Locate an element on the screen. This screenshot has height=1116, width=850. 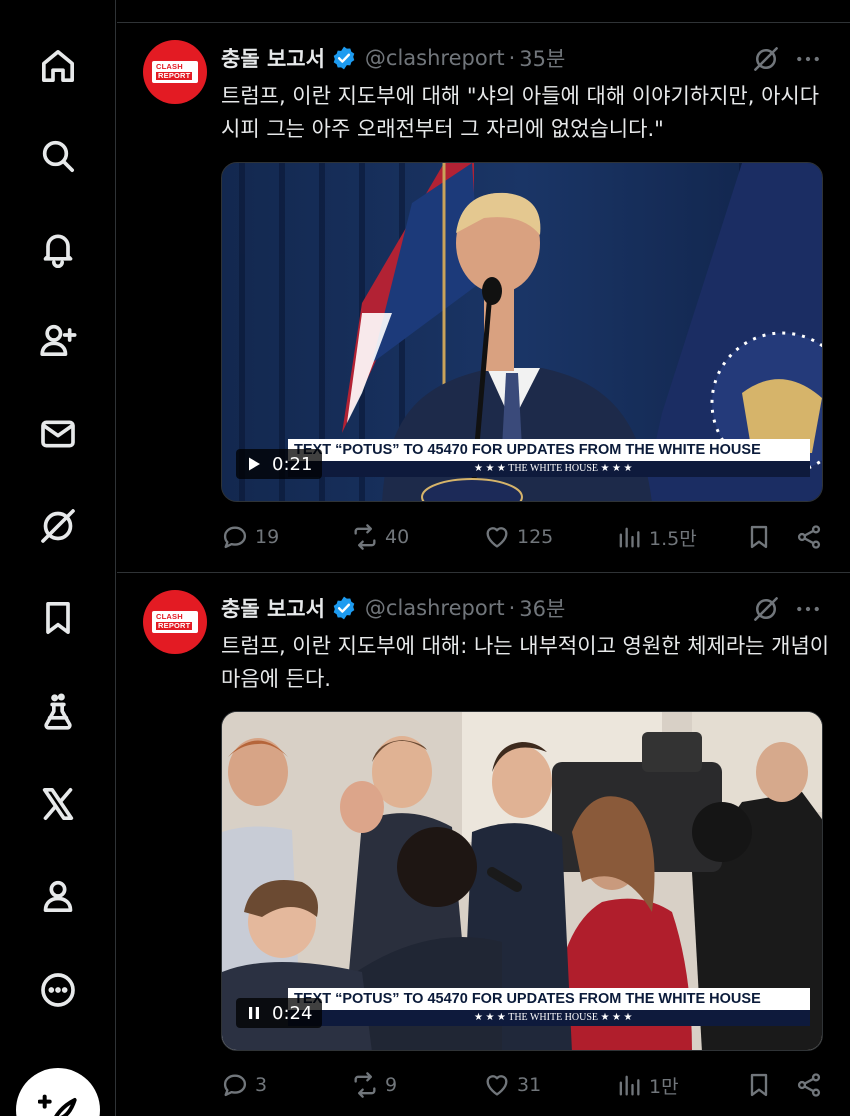
nav-notifications is located at coordinates (58, 248).